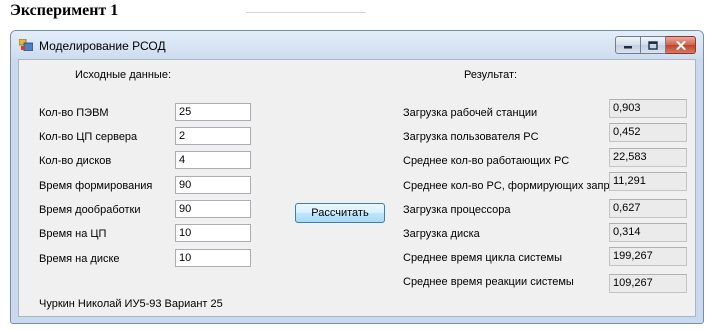 This screenshot has height=330, width=717. I want to click on server-cpu-count-label: Кол-во ЦП сервера, so click(88, 137).